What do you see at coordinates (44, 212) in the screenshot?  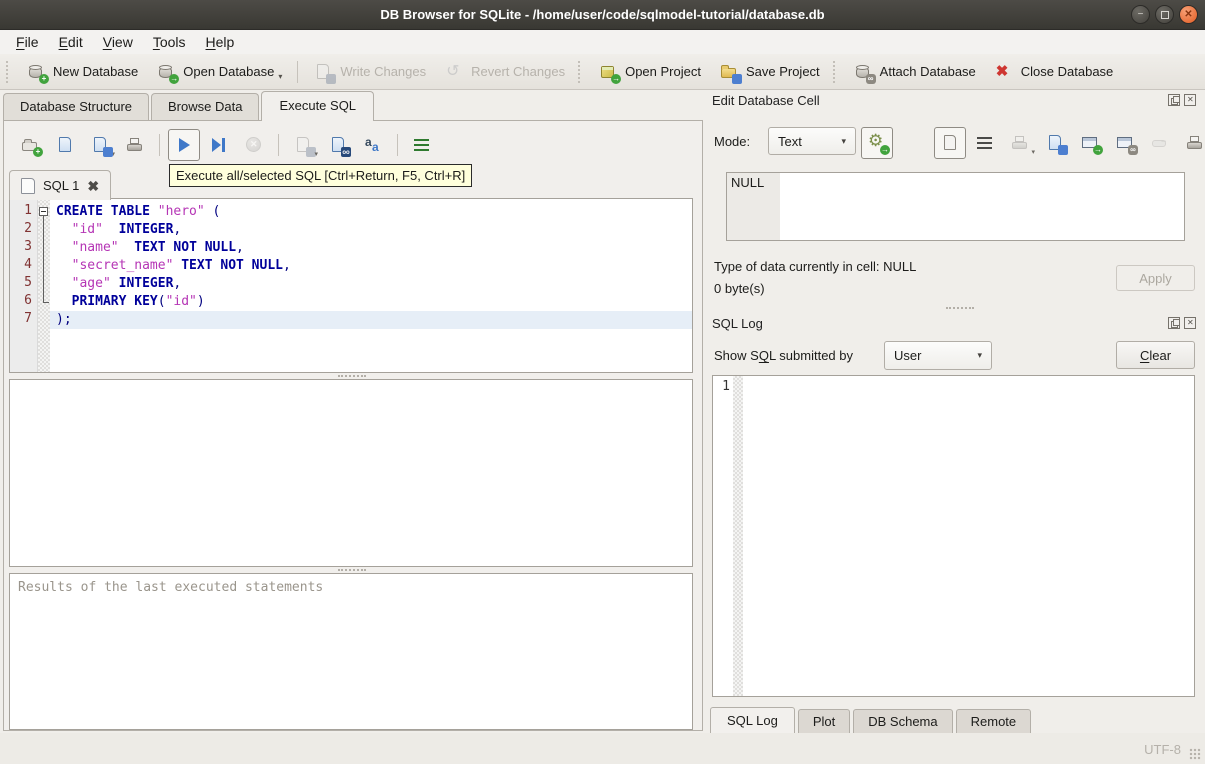 I see `fold-marker` at bounding box center [44, 212].